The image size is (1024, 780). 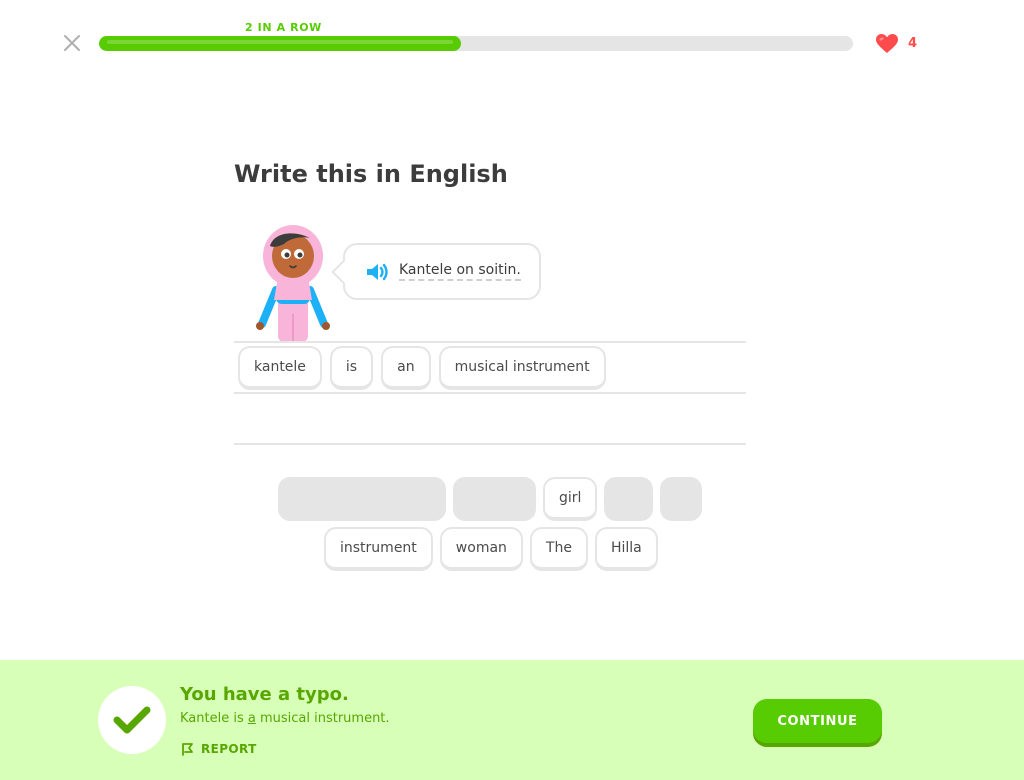 I want to click on correct-answer-highlight: a, so click(x=251, y=718).